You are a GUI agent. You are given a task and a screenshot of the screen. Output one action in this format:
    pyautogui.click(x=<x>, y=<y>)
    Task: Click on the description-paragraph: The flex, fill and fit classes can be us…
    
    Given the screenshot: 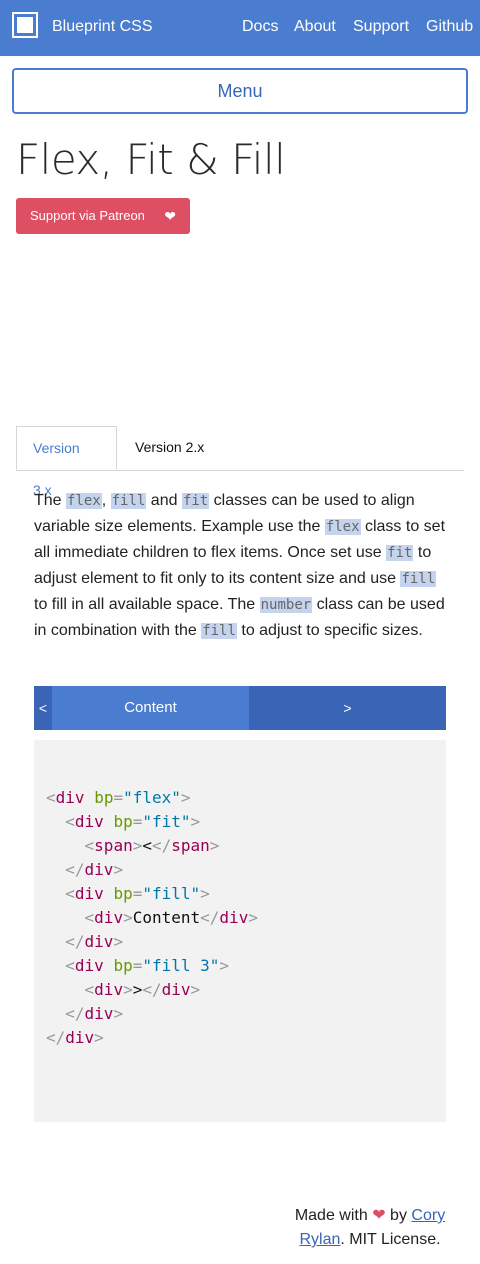 What is the action you would take?
    pyautogui.click(x=242, y=566)
    